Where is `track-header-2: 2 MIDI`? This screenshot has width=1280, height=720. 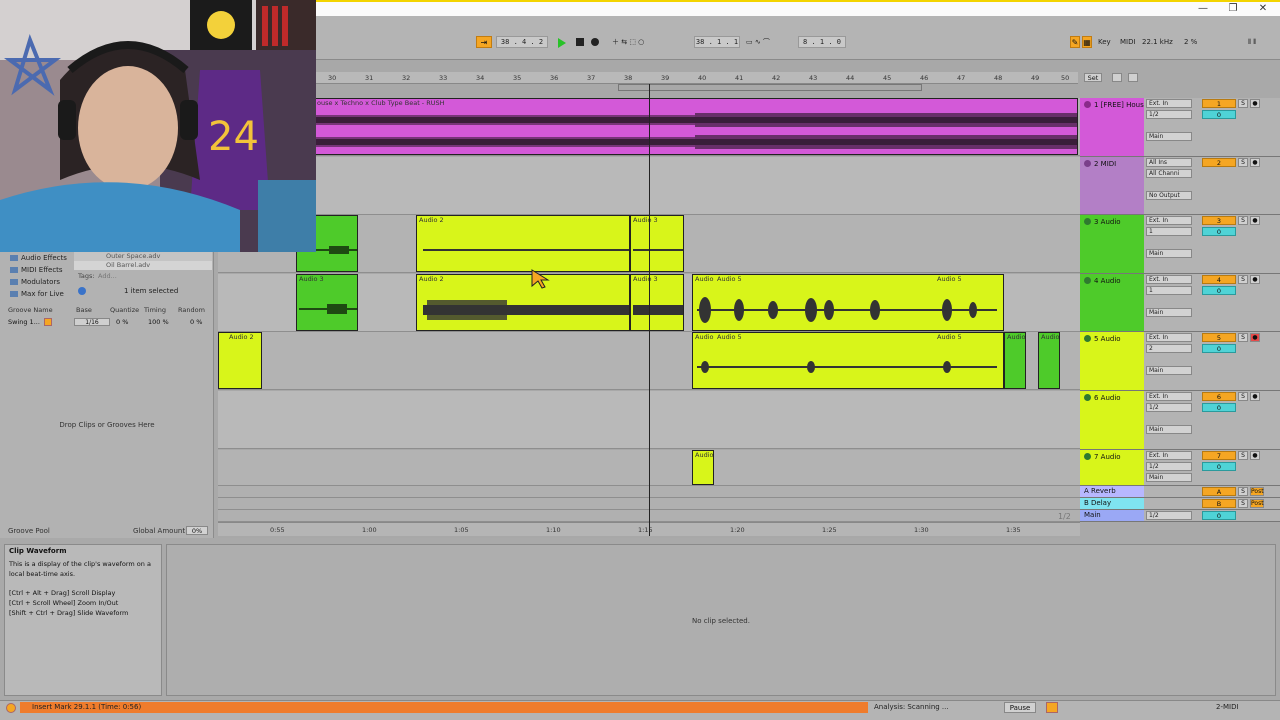
track-header-2: 2 MIDI is located at coordinates (1112, 186).